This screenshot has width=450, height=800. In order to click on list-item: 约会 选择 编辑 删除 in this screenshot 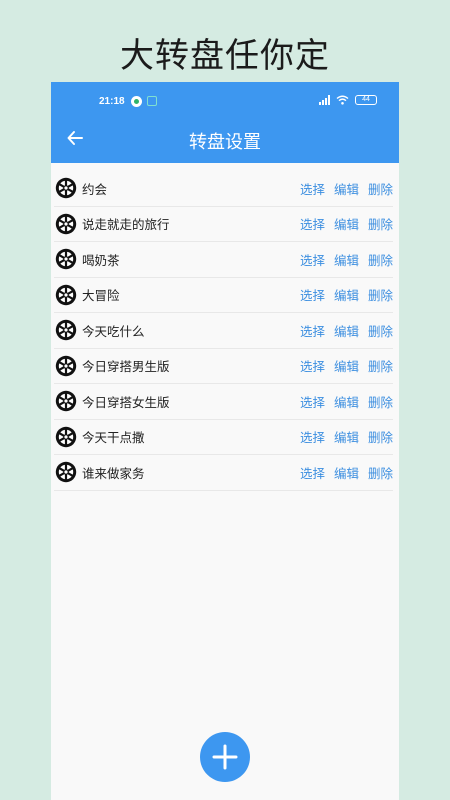, I will do `click(223, 189)`.